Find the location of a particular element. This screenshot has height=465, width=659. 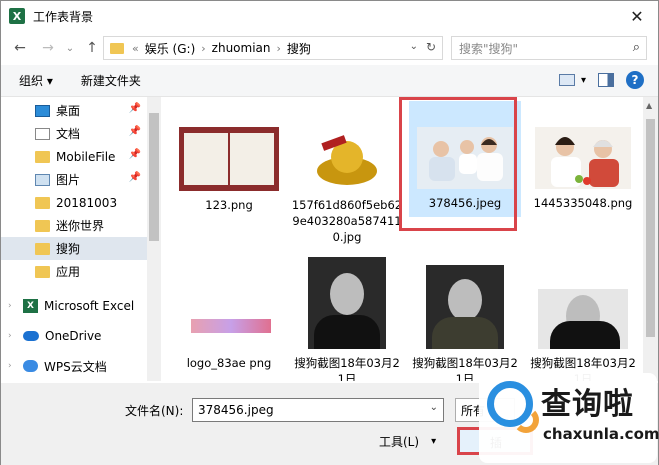

excel-app-icon: X is located at coordinates (17, 16).